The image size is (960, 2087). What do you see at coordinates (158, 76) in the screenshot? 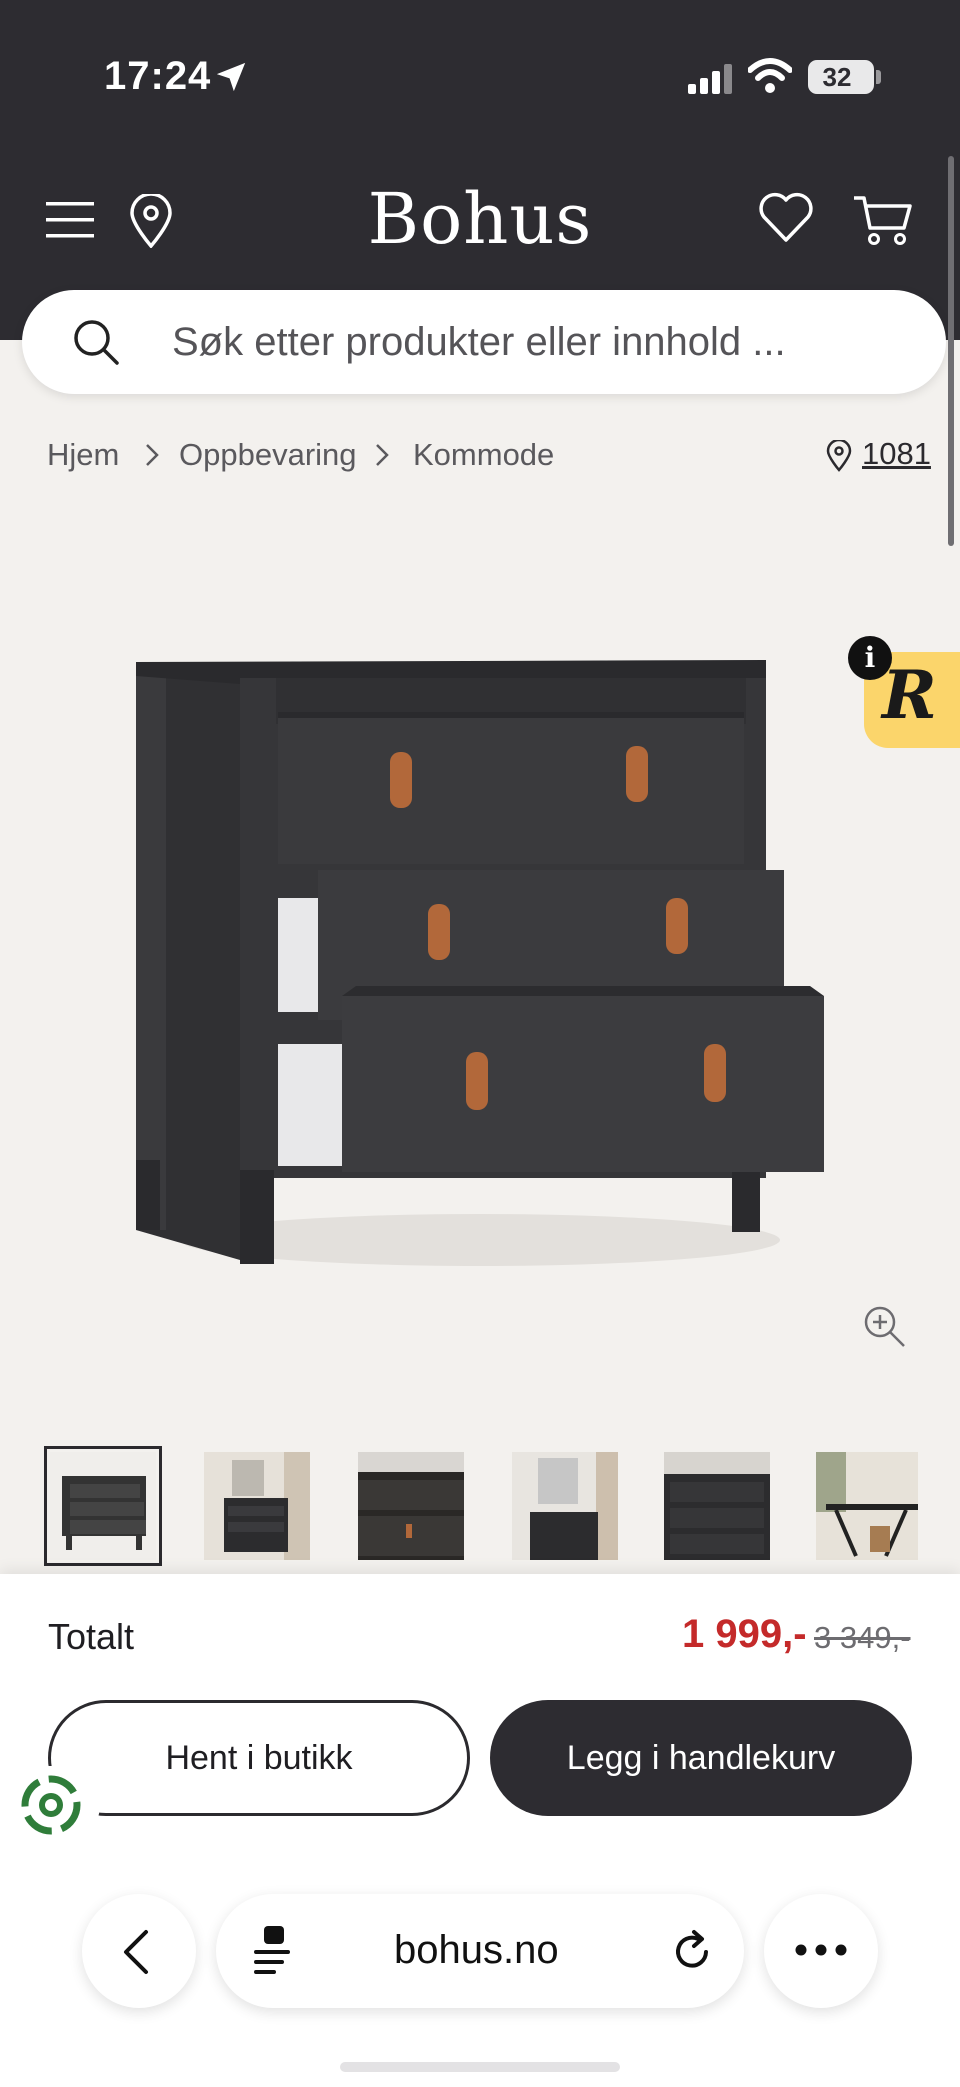
I see `status-time: 17:24` at bounding box center [158, 76].